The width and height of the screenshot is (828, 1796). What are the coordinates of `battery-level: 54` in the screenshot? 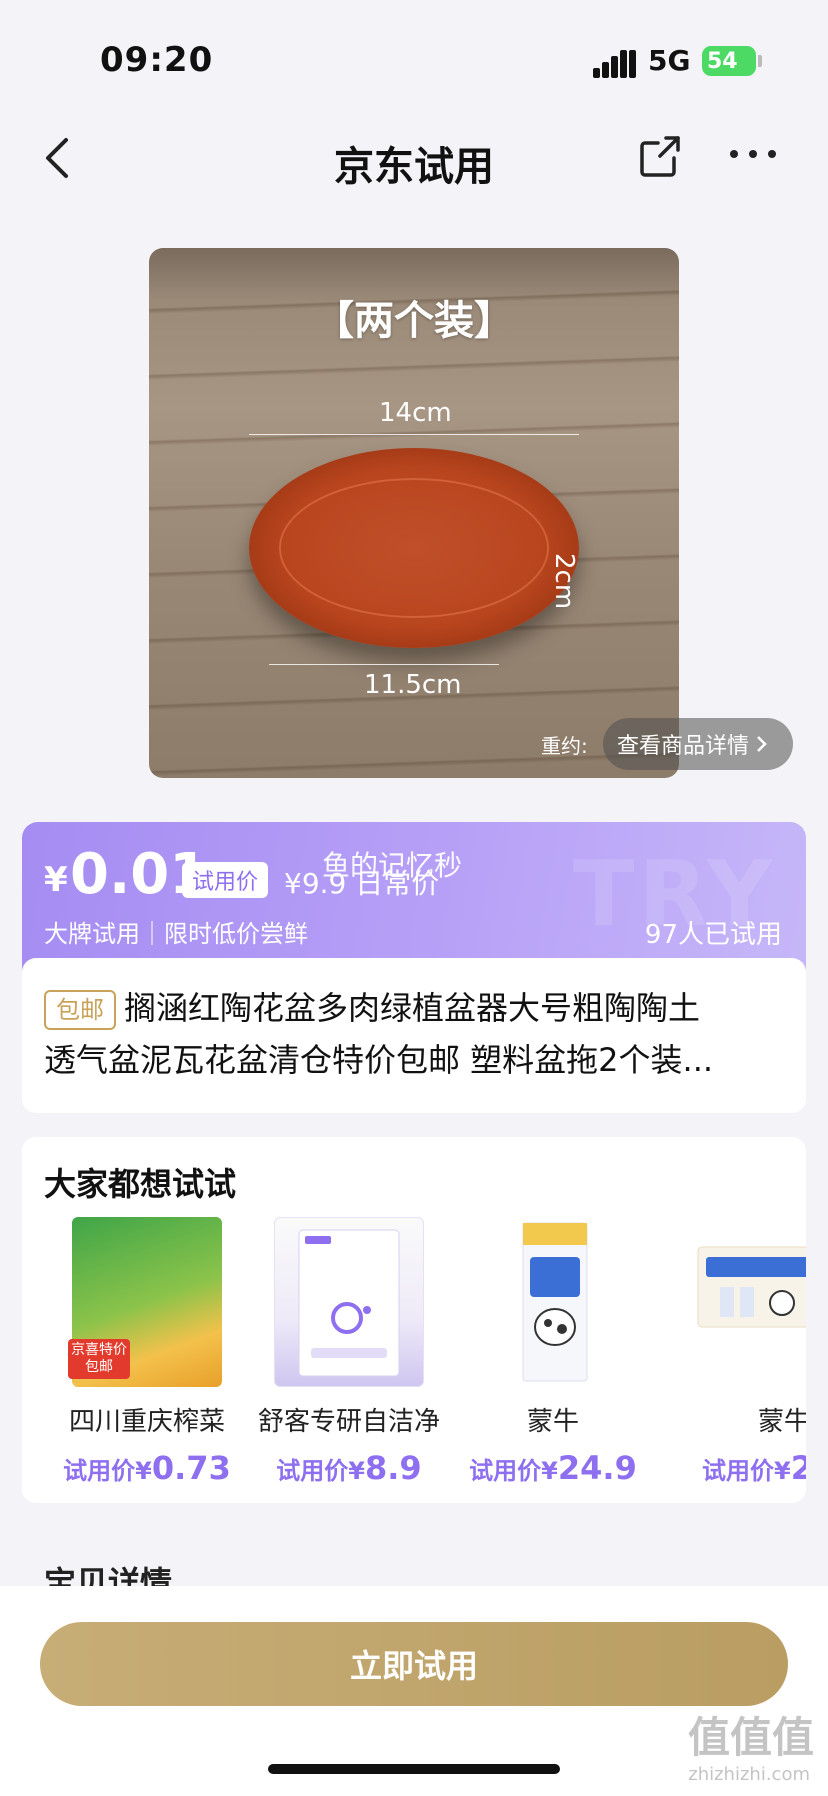 It's located at (722, 61).